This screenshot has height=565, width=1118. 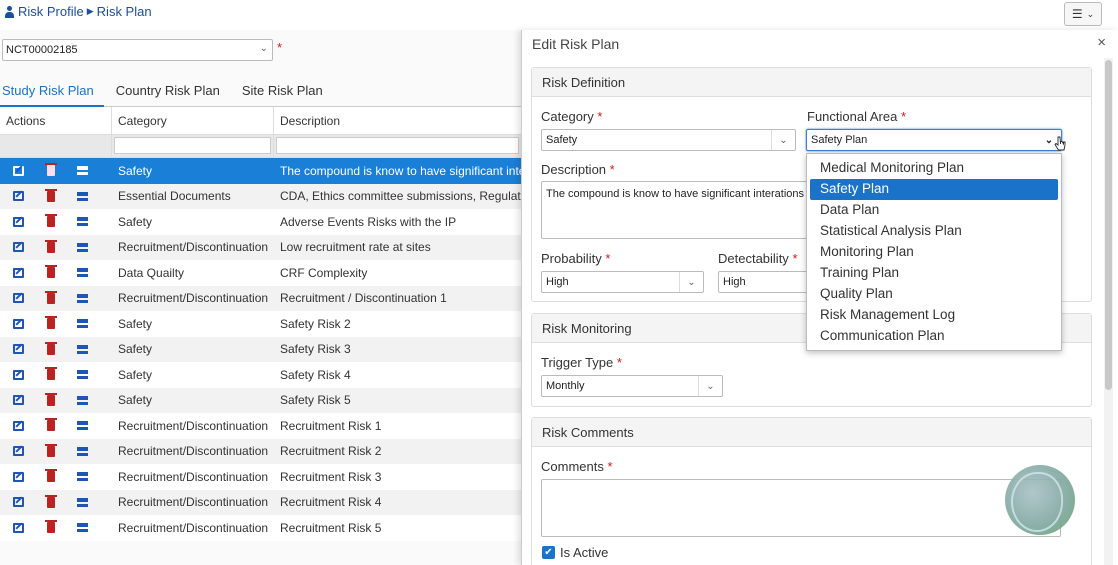 I want to click on column-header-actions: Actions, so click(x=56, y=120).